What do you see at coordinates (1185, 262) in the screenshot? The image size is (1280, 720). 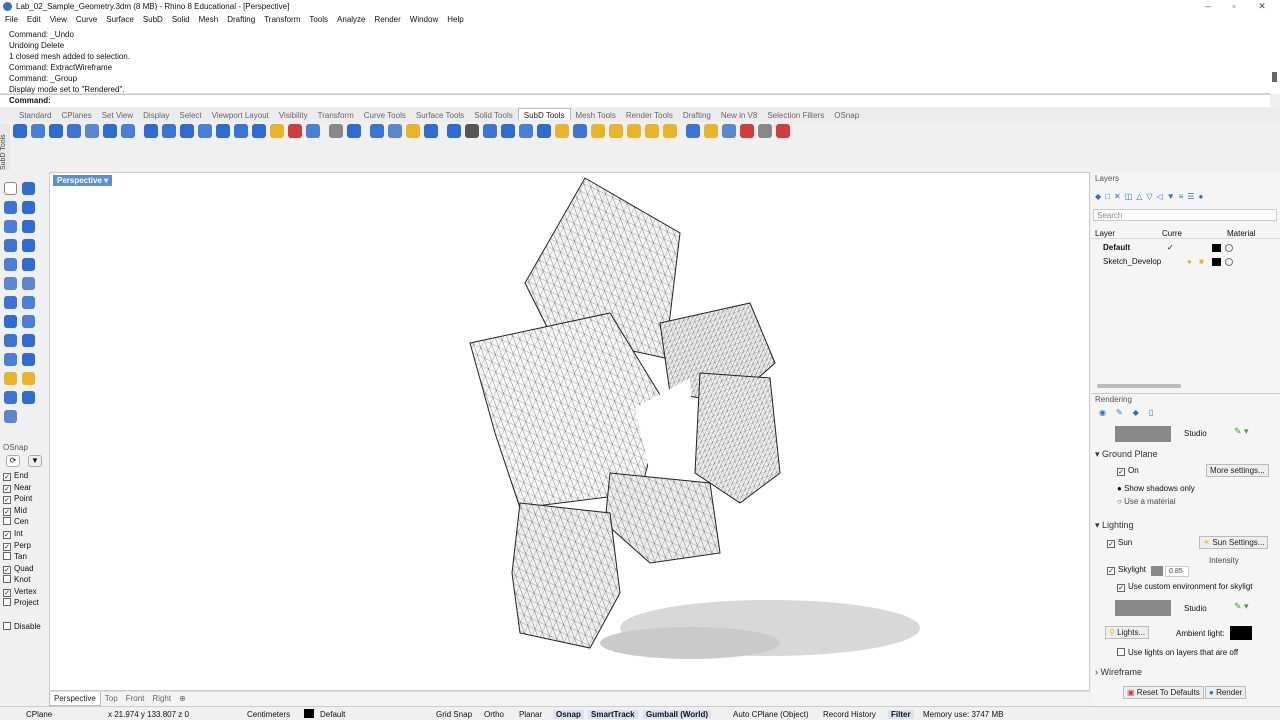 I see `layer-row-sketch: Sketch_Develop ● ■` at bounding box center [1185, 262].